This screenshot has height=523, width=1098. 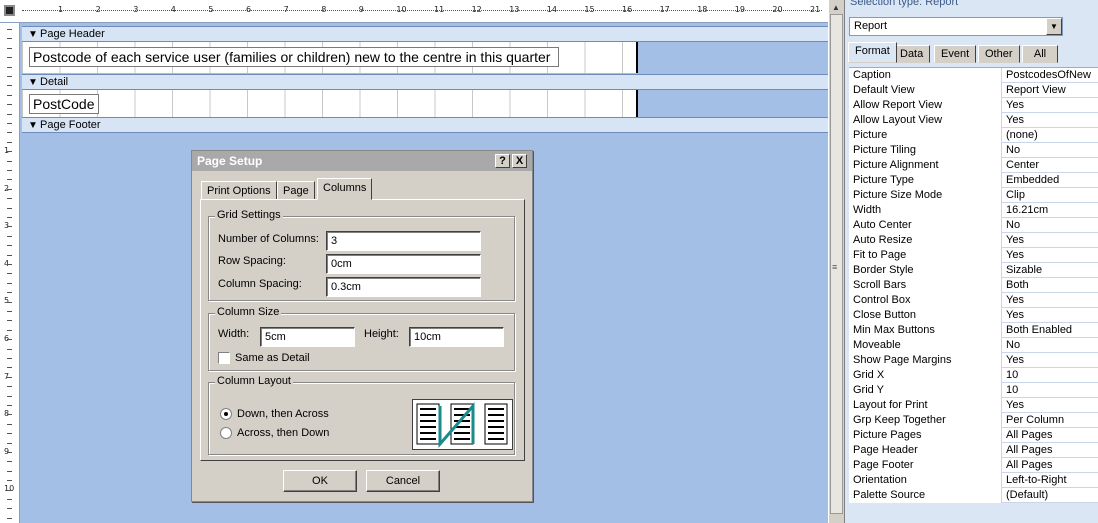 What do you see at coordinates (1050, 135) in the screenshot?
I see `property-value: (none)` at bounding box center [1050, 135].